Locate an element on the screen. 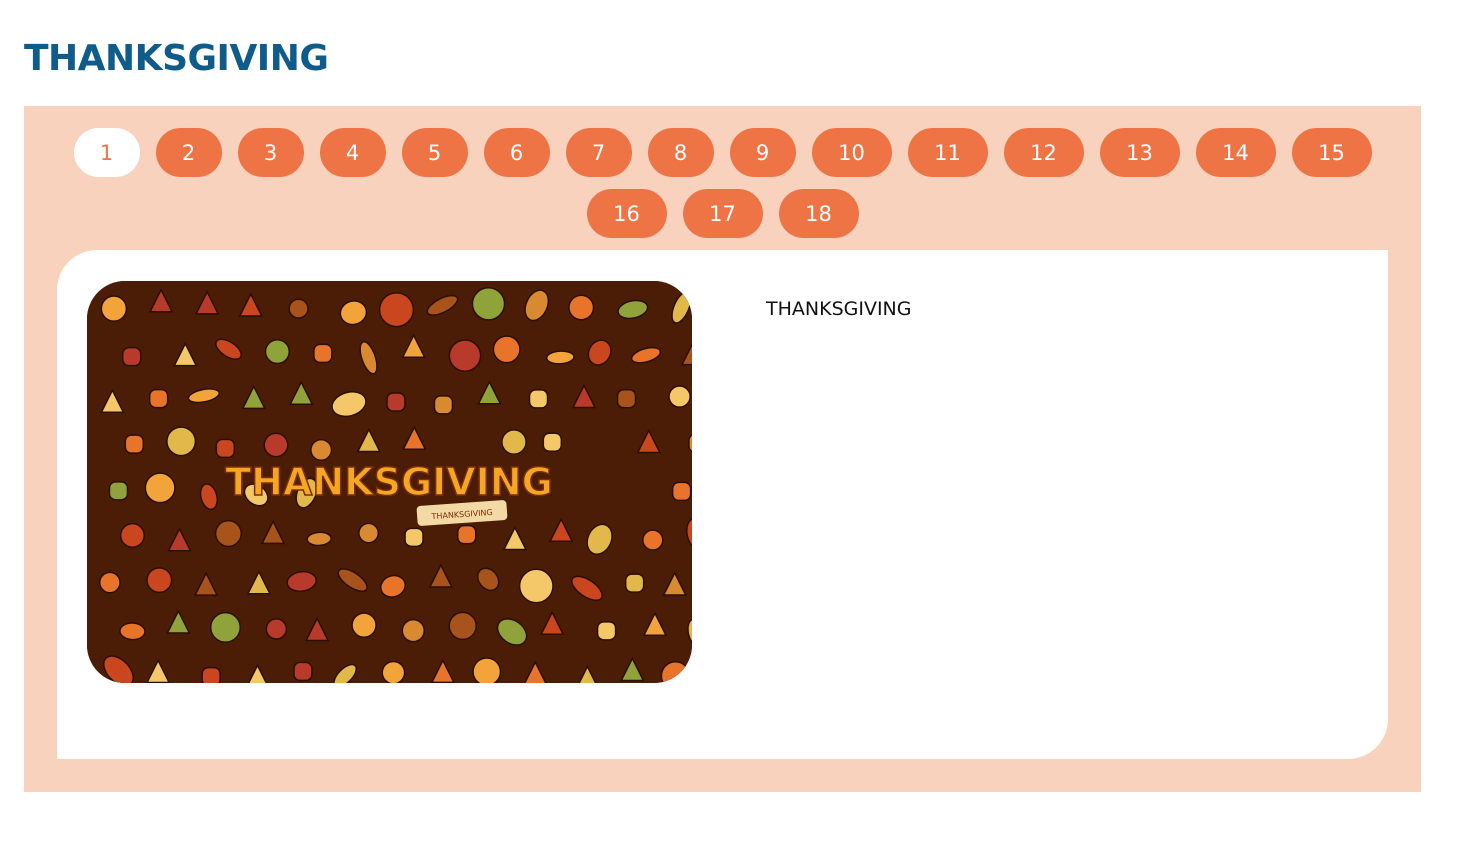  slide-page-button: 1 is located at coordinates (106, 152).